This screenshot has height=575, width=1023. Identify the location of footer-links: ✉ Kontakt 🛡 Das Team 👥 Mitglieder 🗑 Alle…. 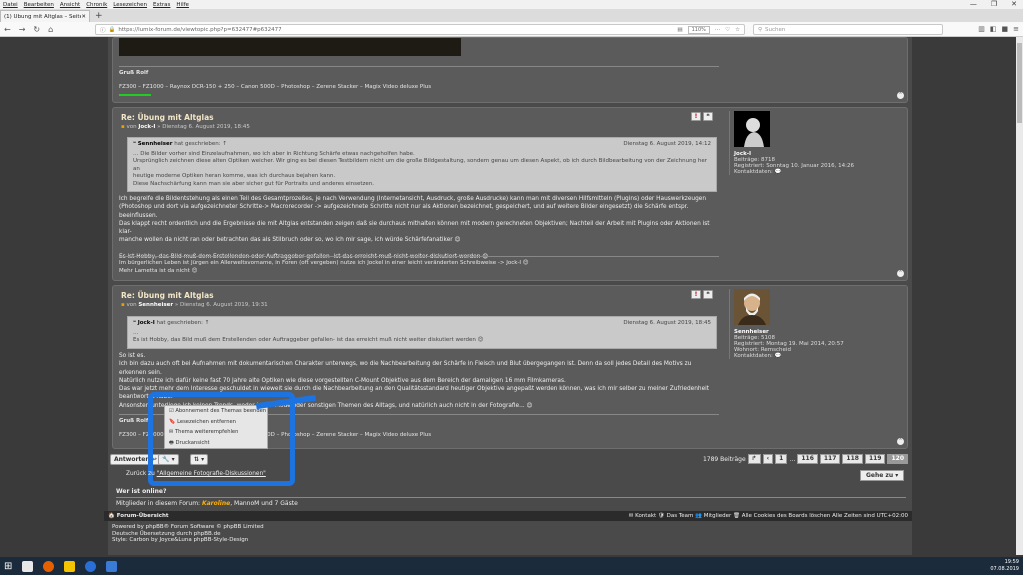
(768, 516).